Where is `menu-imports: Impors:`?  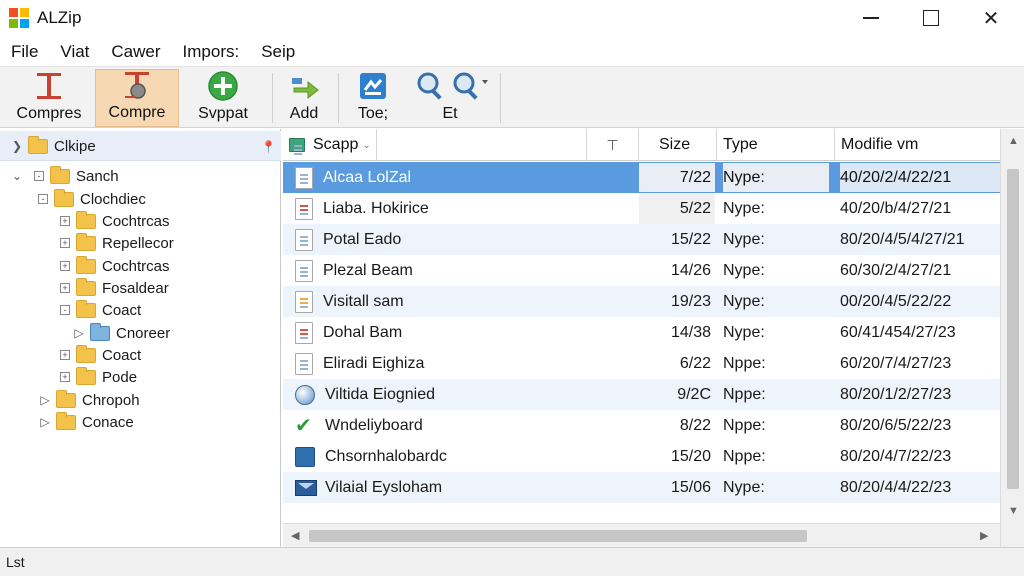 menu-imports: Impors: is located at coordinates (211, 52).